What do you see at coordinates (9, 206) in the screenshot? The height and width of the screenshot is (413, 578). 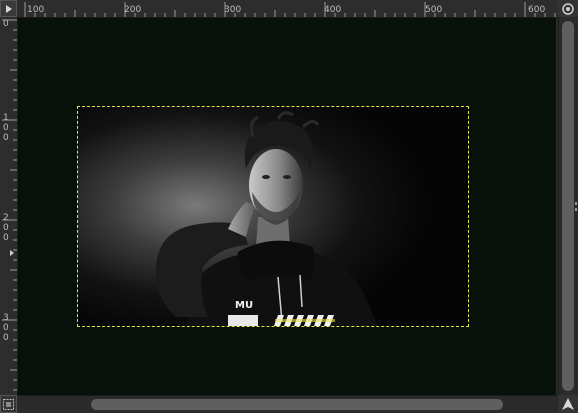 I see `vertical-ruler: 0 100 200 300` at bounding box center [9, 206].